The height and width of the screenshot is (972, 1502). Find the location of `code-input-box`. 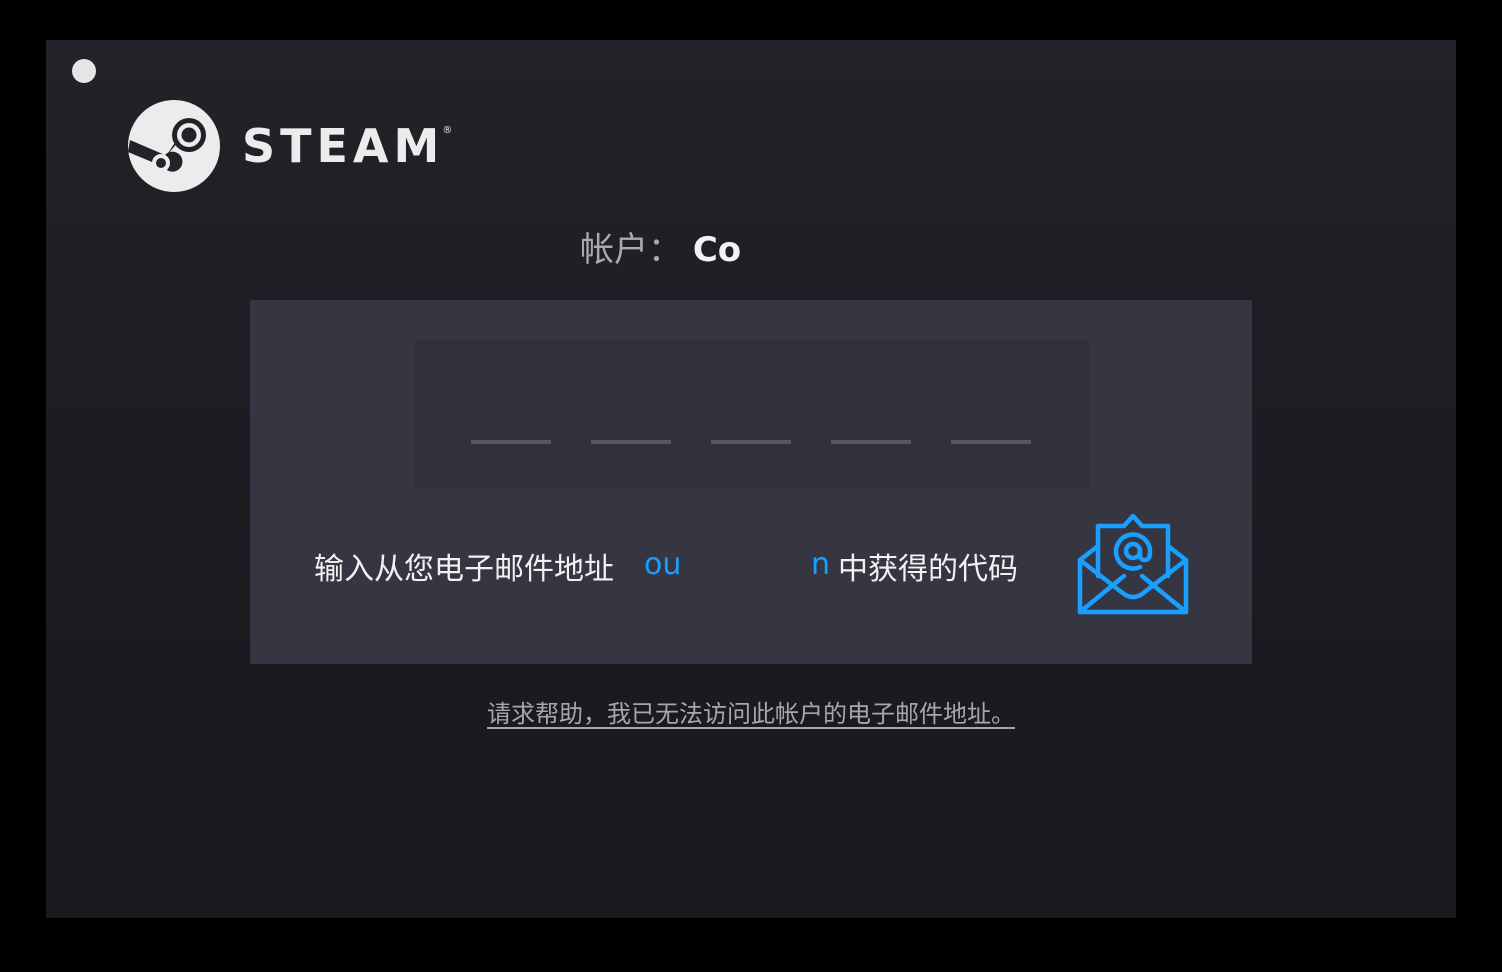

code-input-box is located at coordinates (752, 414).